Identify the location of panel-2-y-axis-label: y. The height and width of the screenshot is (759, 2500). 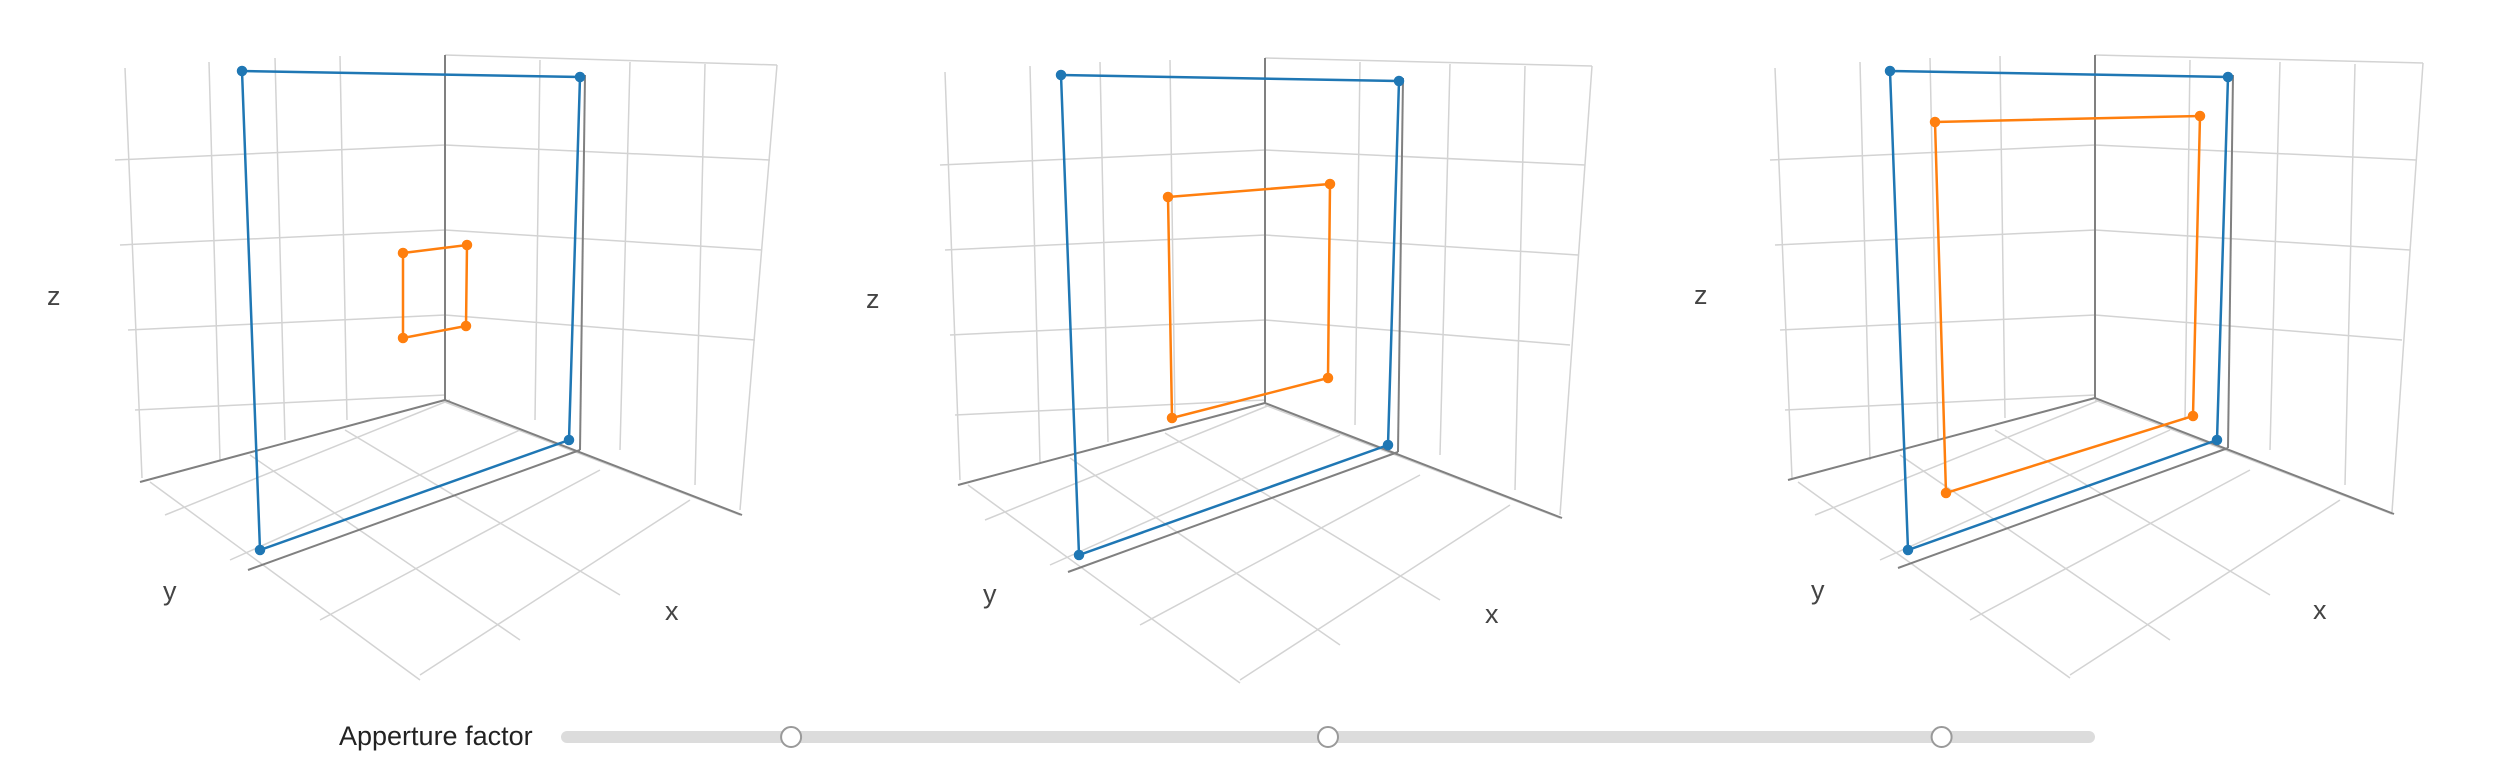
(990, 594).